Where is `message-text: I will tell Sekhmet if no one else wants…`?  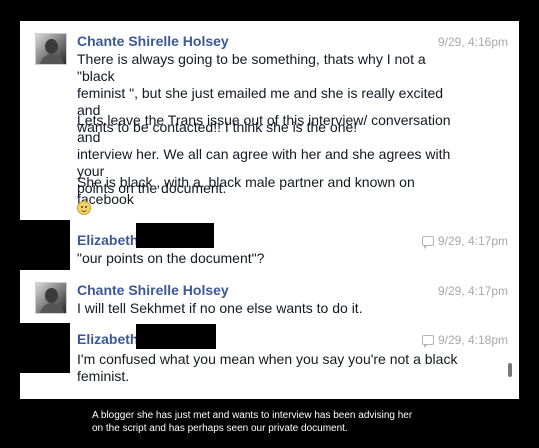 message-text: I will tell Sekhmet if no one else wants… is located at coordinates (220, 308).